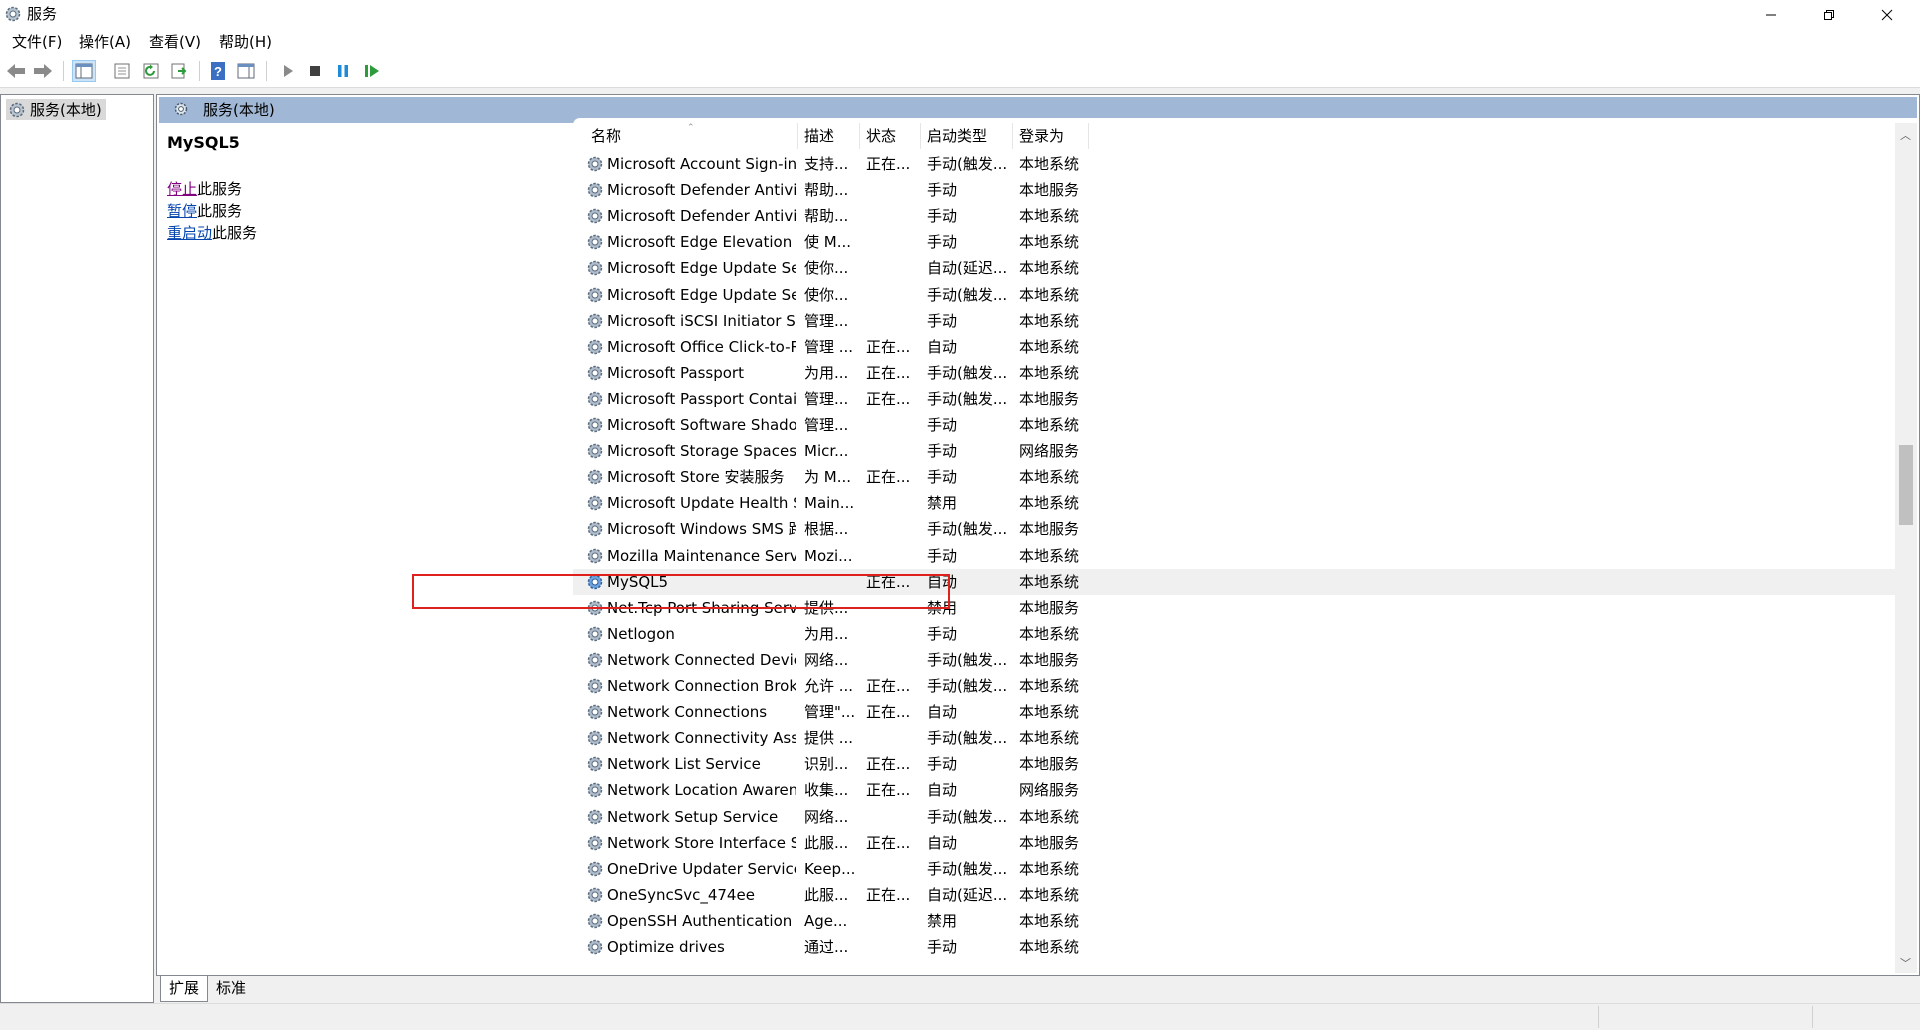 Image resolution: width=1920 pixels, height=1030 pixels. I want to click on cell-name: Microsoft Passport, so click(675, 372).